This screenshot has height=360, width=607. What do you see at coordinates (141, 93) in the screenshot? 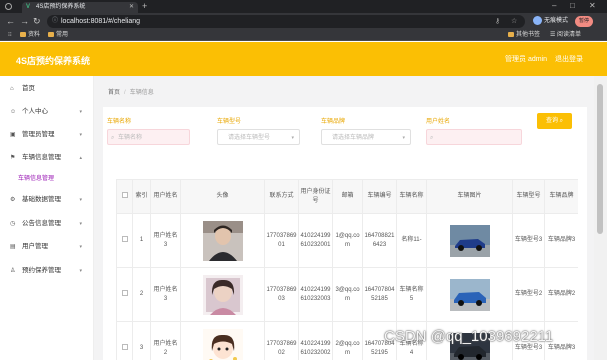
I see `breadcrumb-current: 车辆信息` at bounding box center [141, 93].